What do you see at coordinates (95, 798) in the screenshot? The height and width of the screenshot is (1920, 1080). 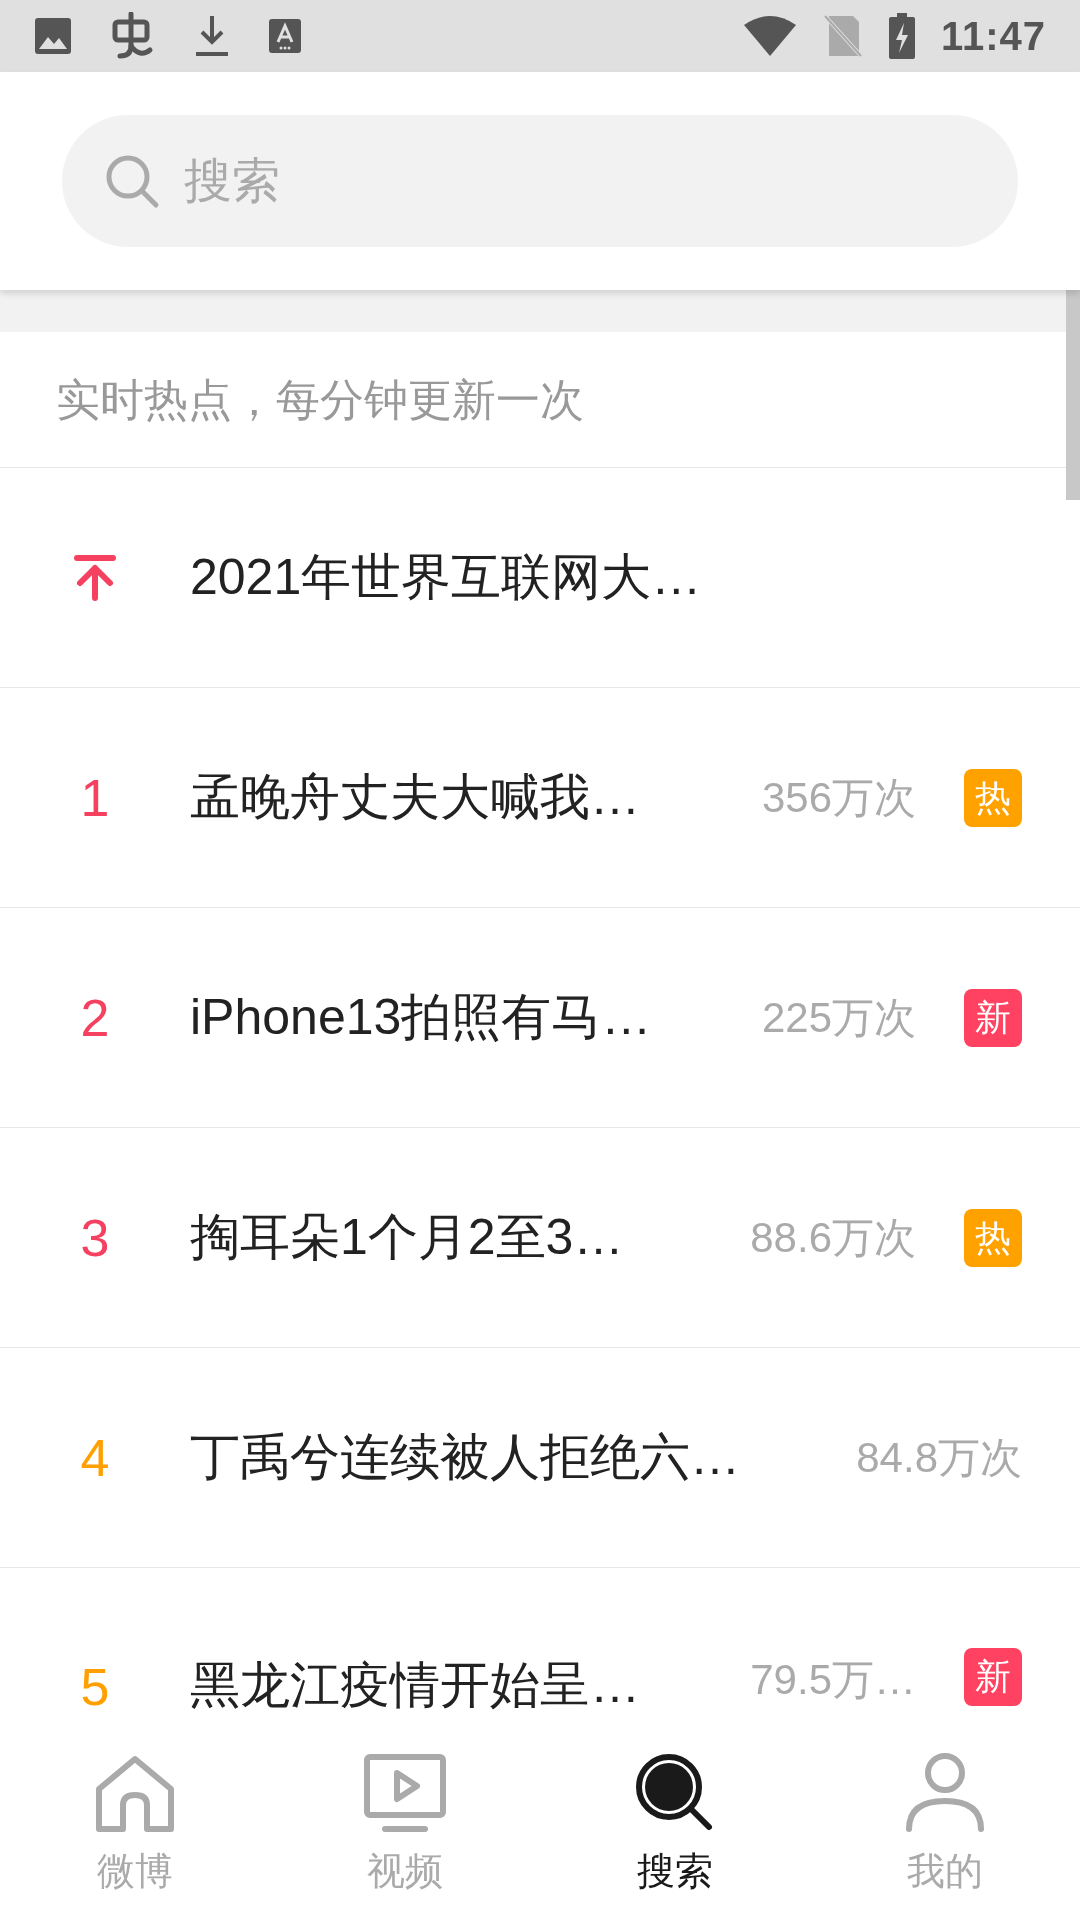 I see `rank-number: 1` at bounding box center [95, 798].